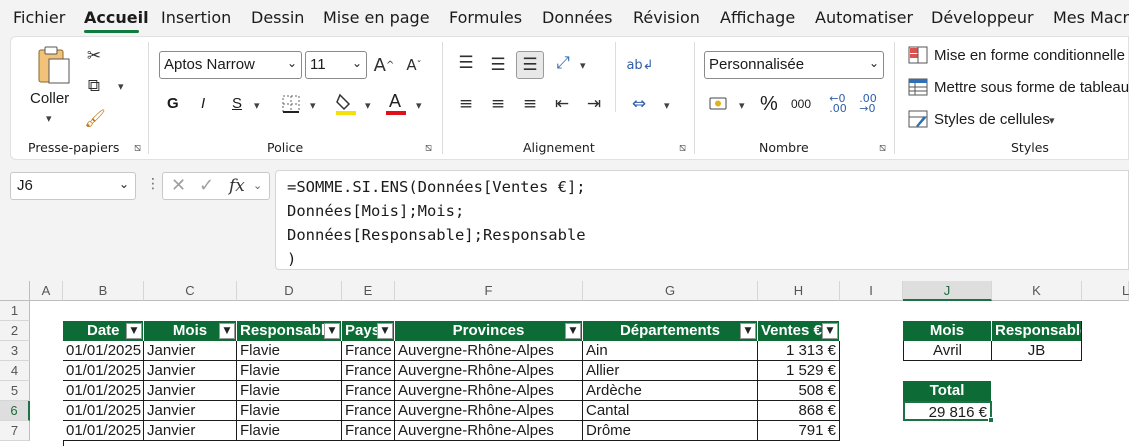  What do you see at coordinates (947, 411) in the screenshot?
I see `total-value-cell: 29 816 €` at bounding box center [947, 411].